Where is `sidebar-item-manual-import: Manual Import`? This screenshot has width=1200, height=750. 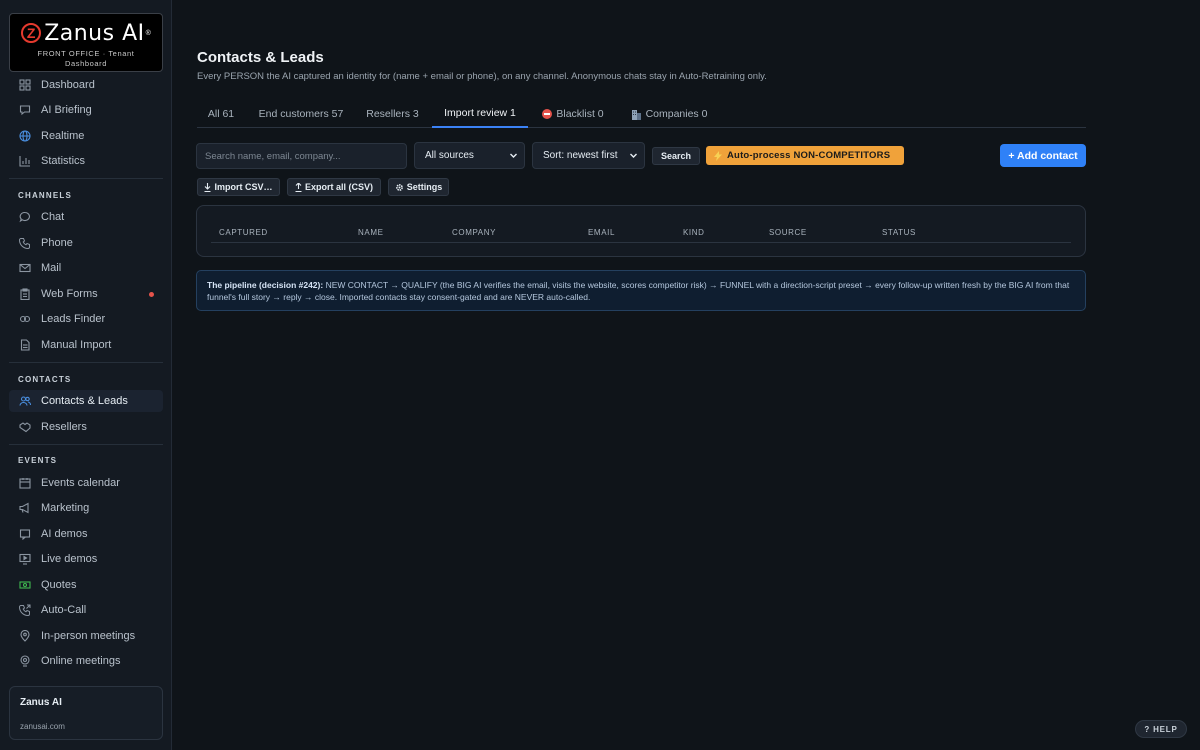
sidebar-item-manual-import: Manual Import is located at coordinates (86, 345).